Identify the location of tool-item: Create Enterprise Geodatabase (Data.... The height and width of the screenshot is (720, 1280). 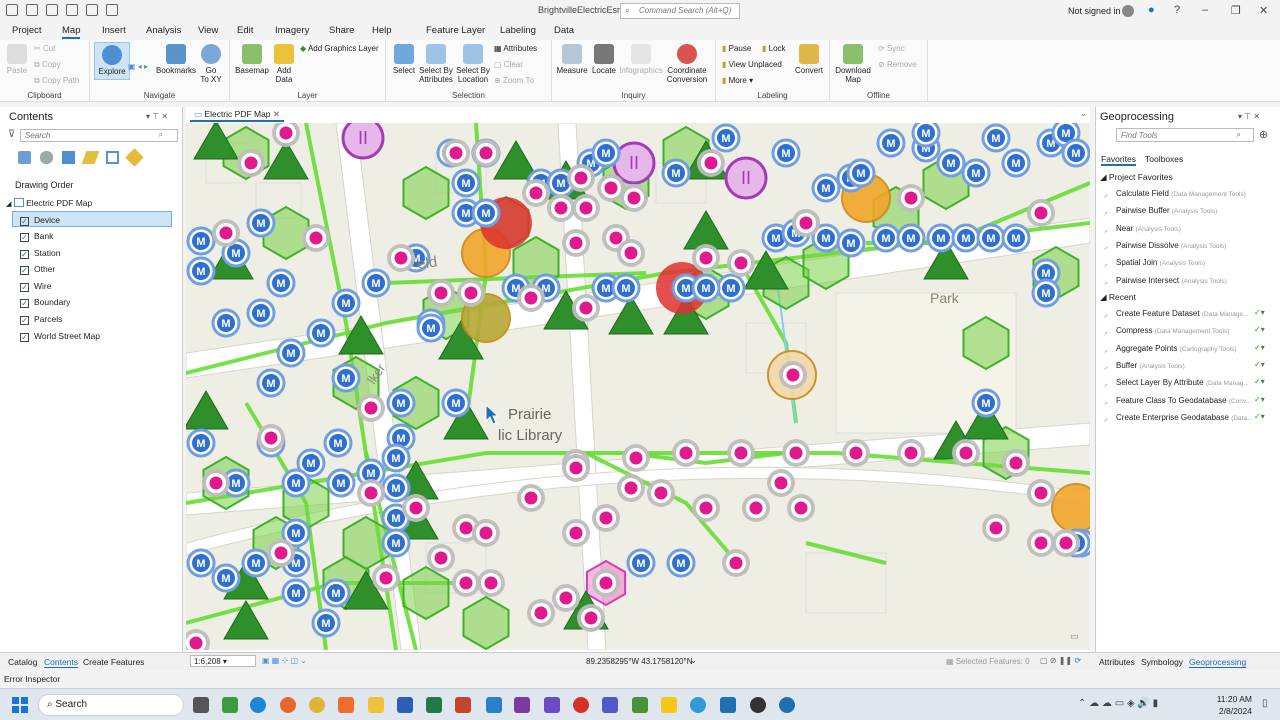
(1184, 417).